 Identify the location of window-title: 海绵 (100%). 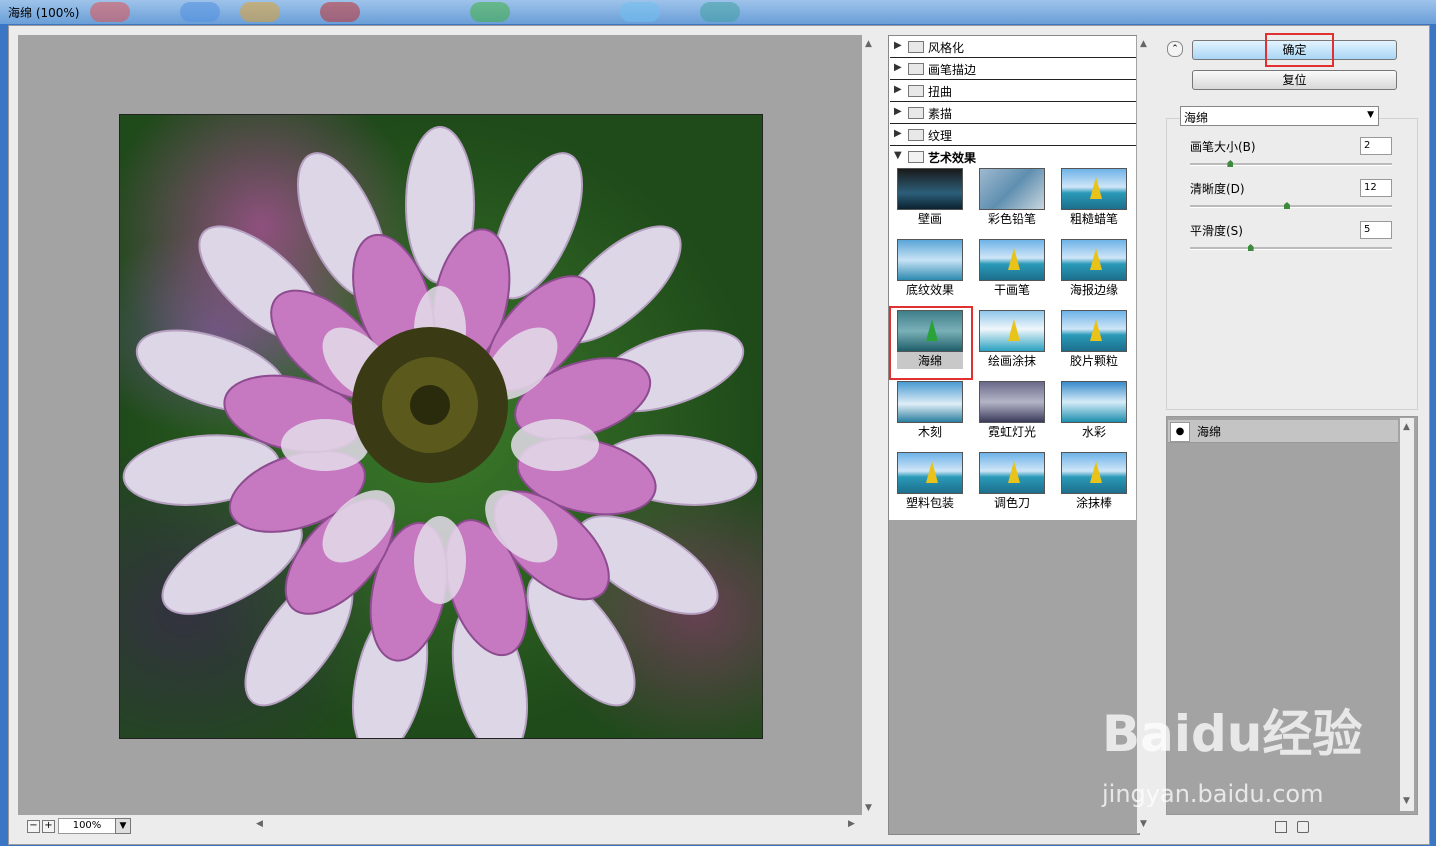
(44, 13).